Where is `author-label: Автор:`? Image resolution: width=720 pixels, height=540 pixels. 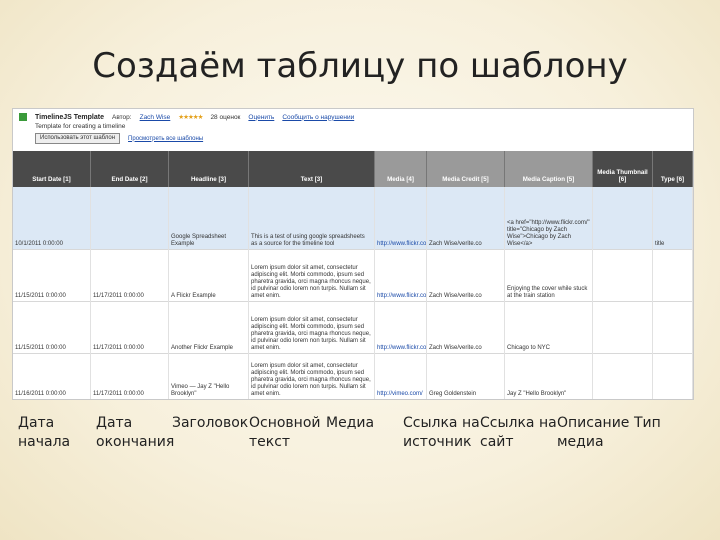 author-label: Автор: is located at coordinates (122, 117).